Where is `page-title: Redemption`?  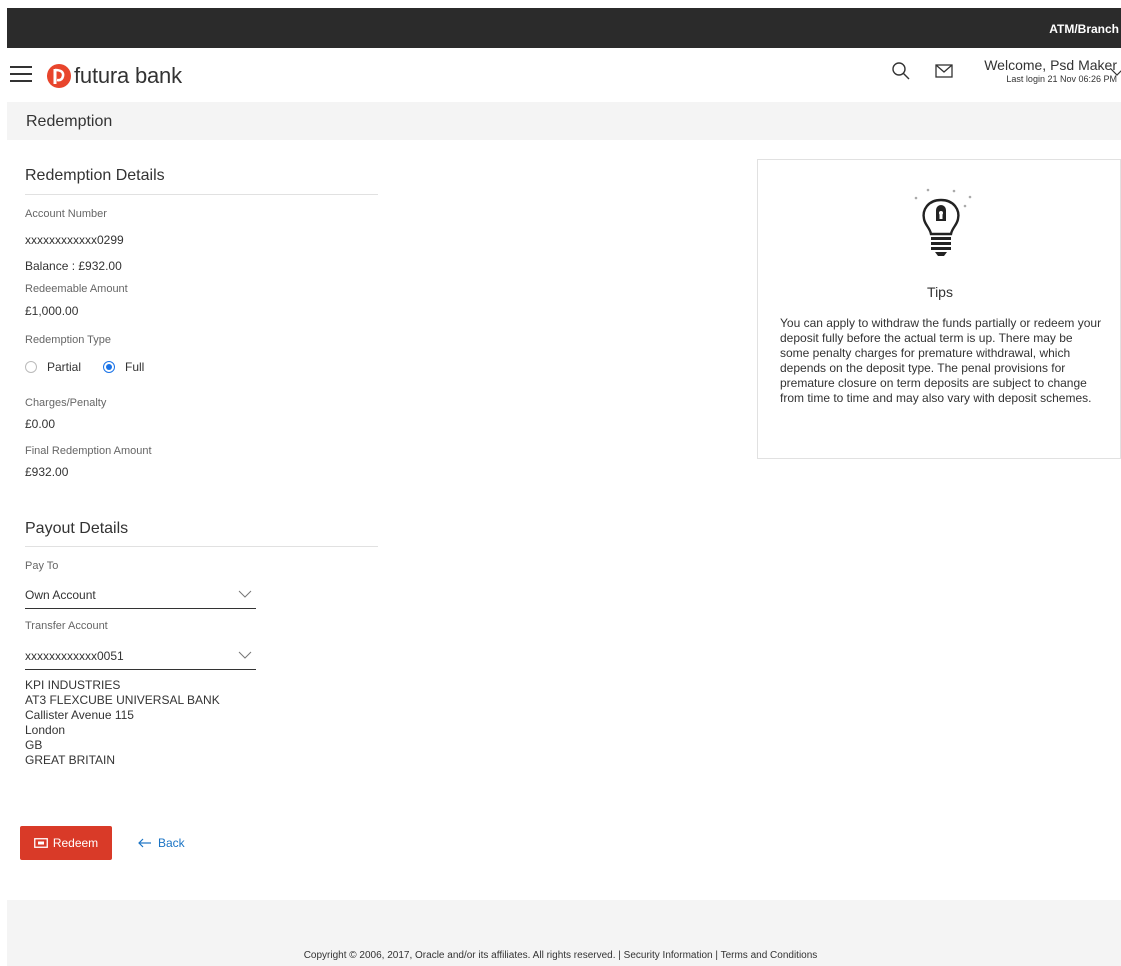 page-title: Redemption is located at coordinates (69, 121).